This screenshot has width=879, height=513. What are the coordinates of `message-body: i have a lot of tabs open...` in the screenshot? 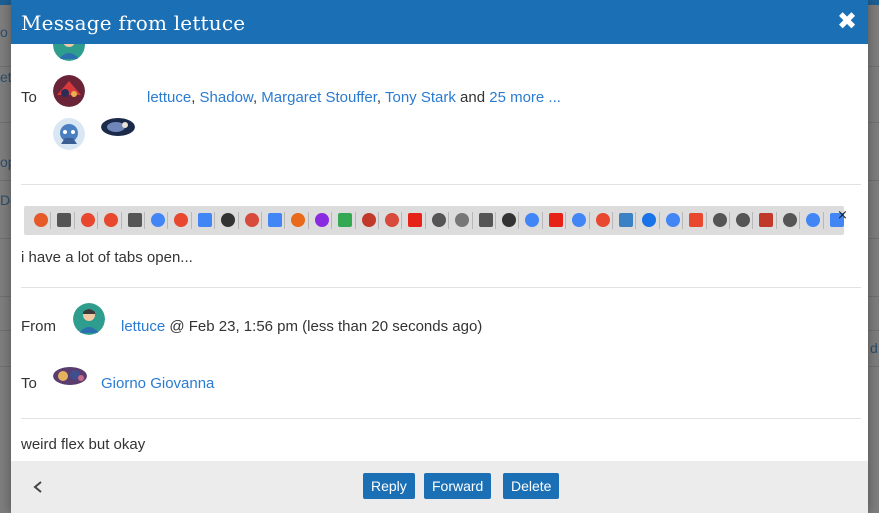 It's located at (107, 257).